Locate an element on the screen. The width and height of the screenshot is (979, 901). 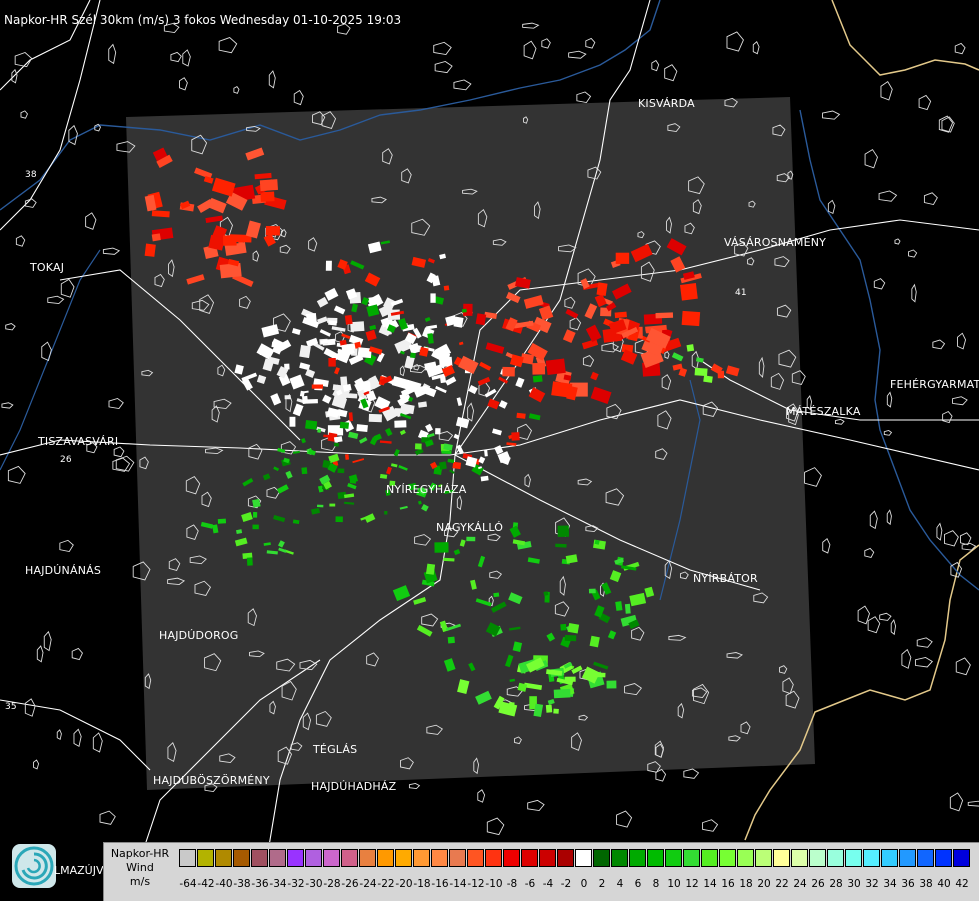
town-label-mateszalka: MÁTÉSZALKA is located at coordinates (823, 411).